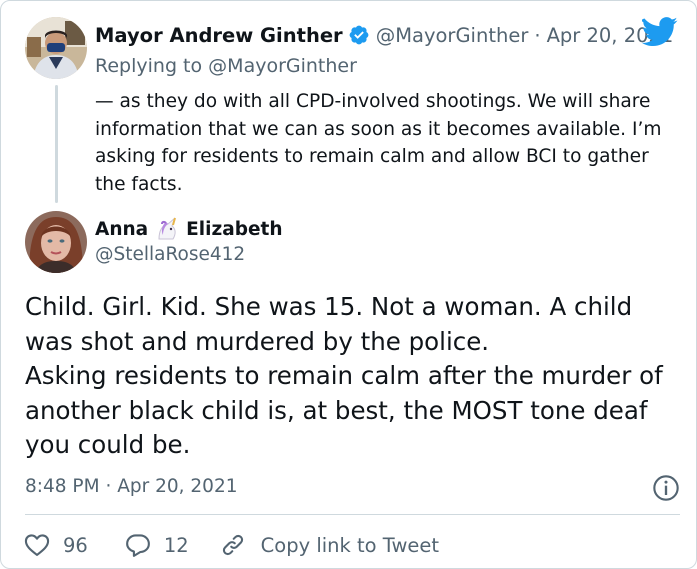 This screenshot has width=697, height=569. I want to click on unicorn-icon, so click(167, 228).